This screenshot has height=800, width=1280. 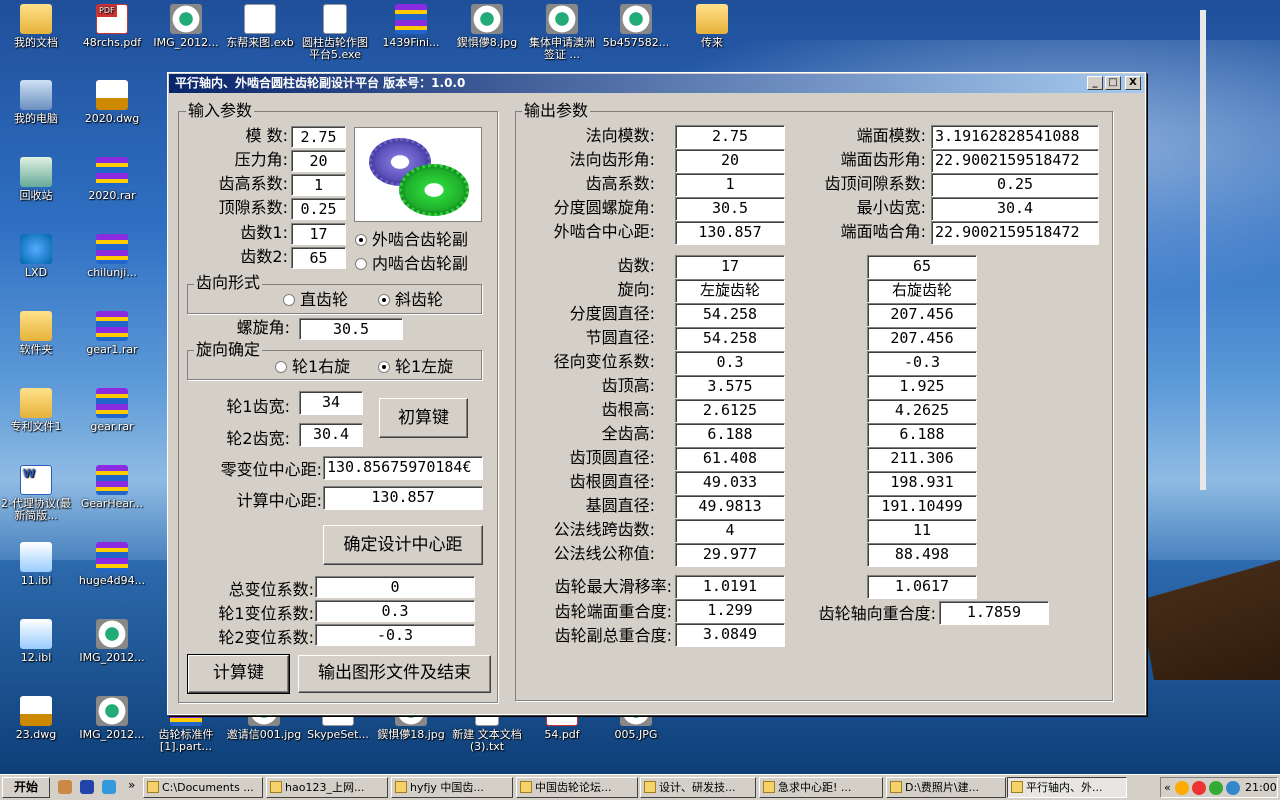 I want to click on desktop-icon: 软件夹, so click(x=37, y=333).